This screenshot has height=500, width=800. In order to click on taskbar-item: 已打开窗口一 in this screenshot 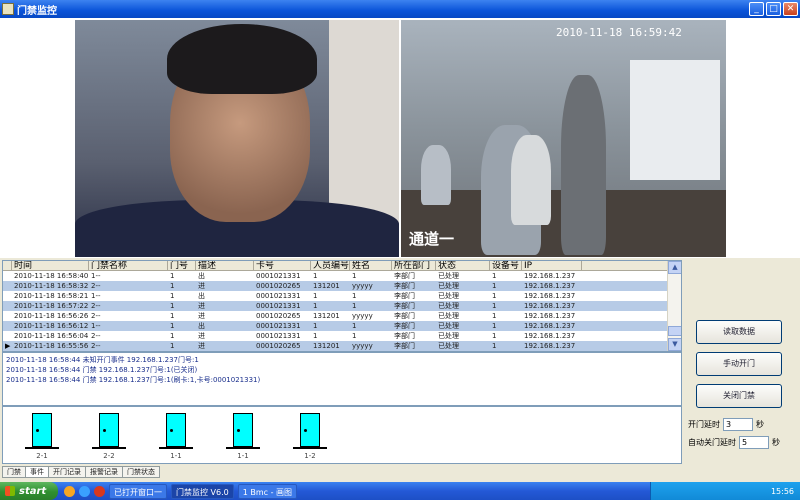, I will do `click(138, 491)`.